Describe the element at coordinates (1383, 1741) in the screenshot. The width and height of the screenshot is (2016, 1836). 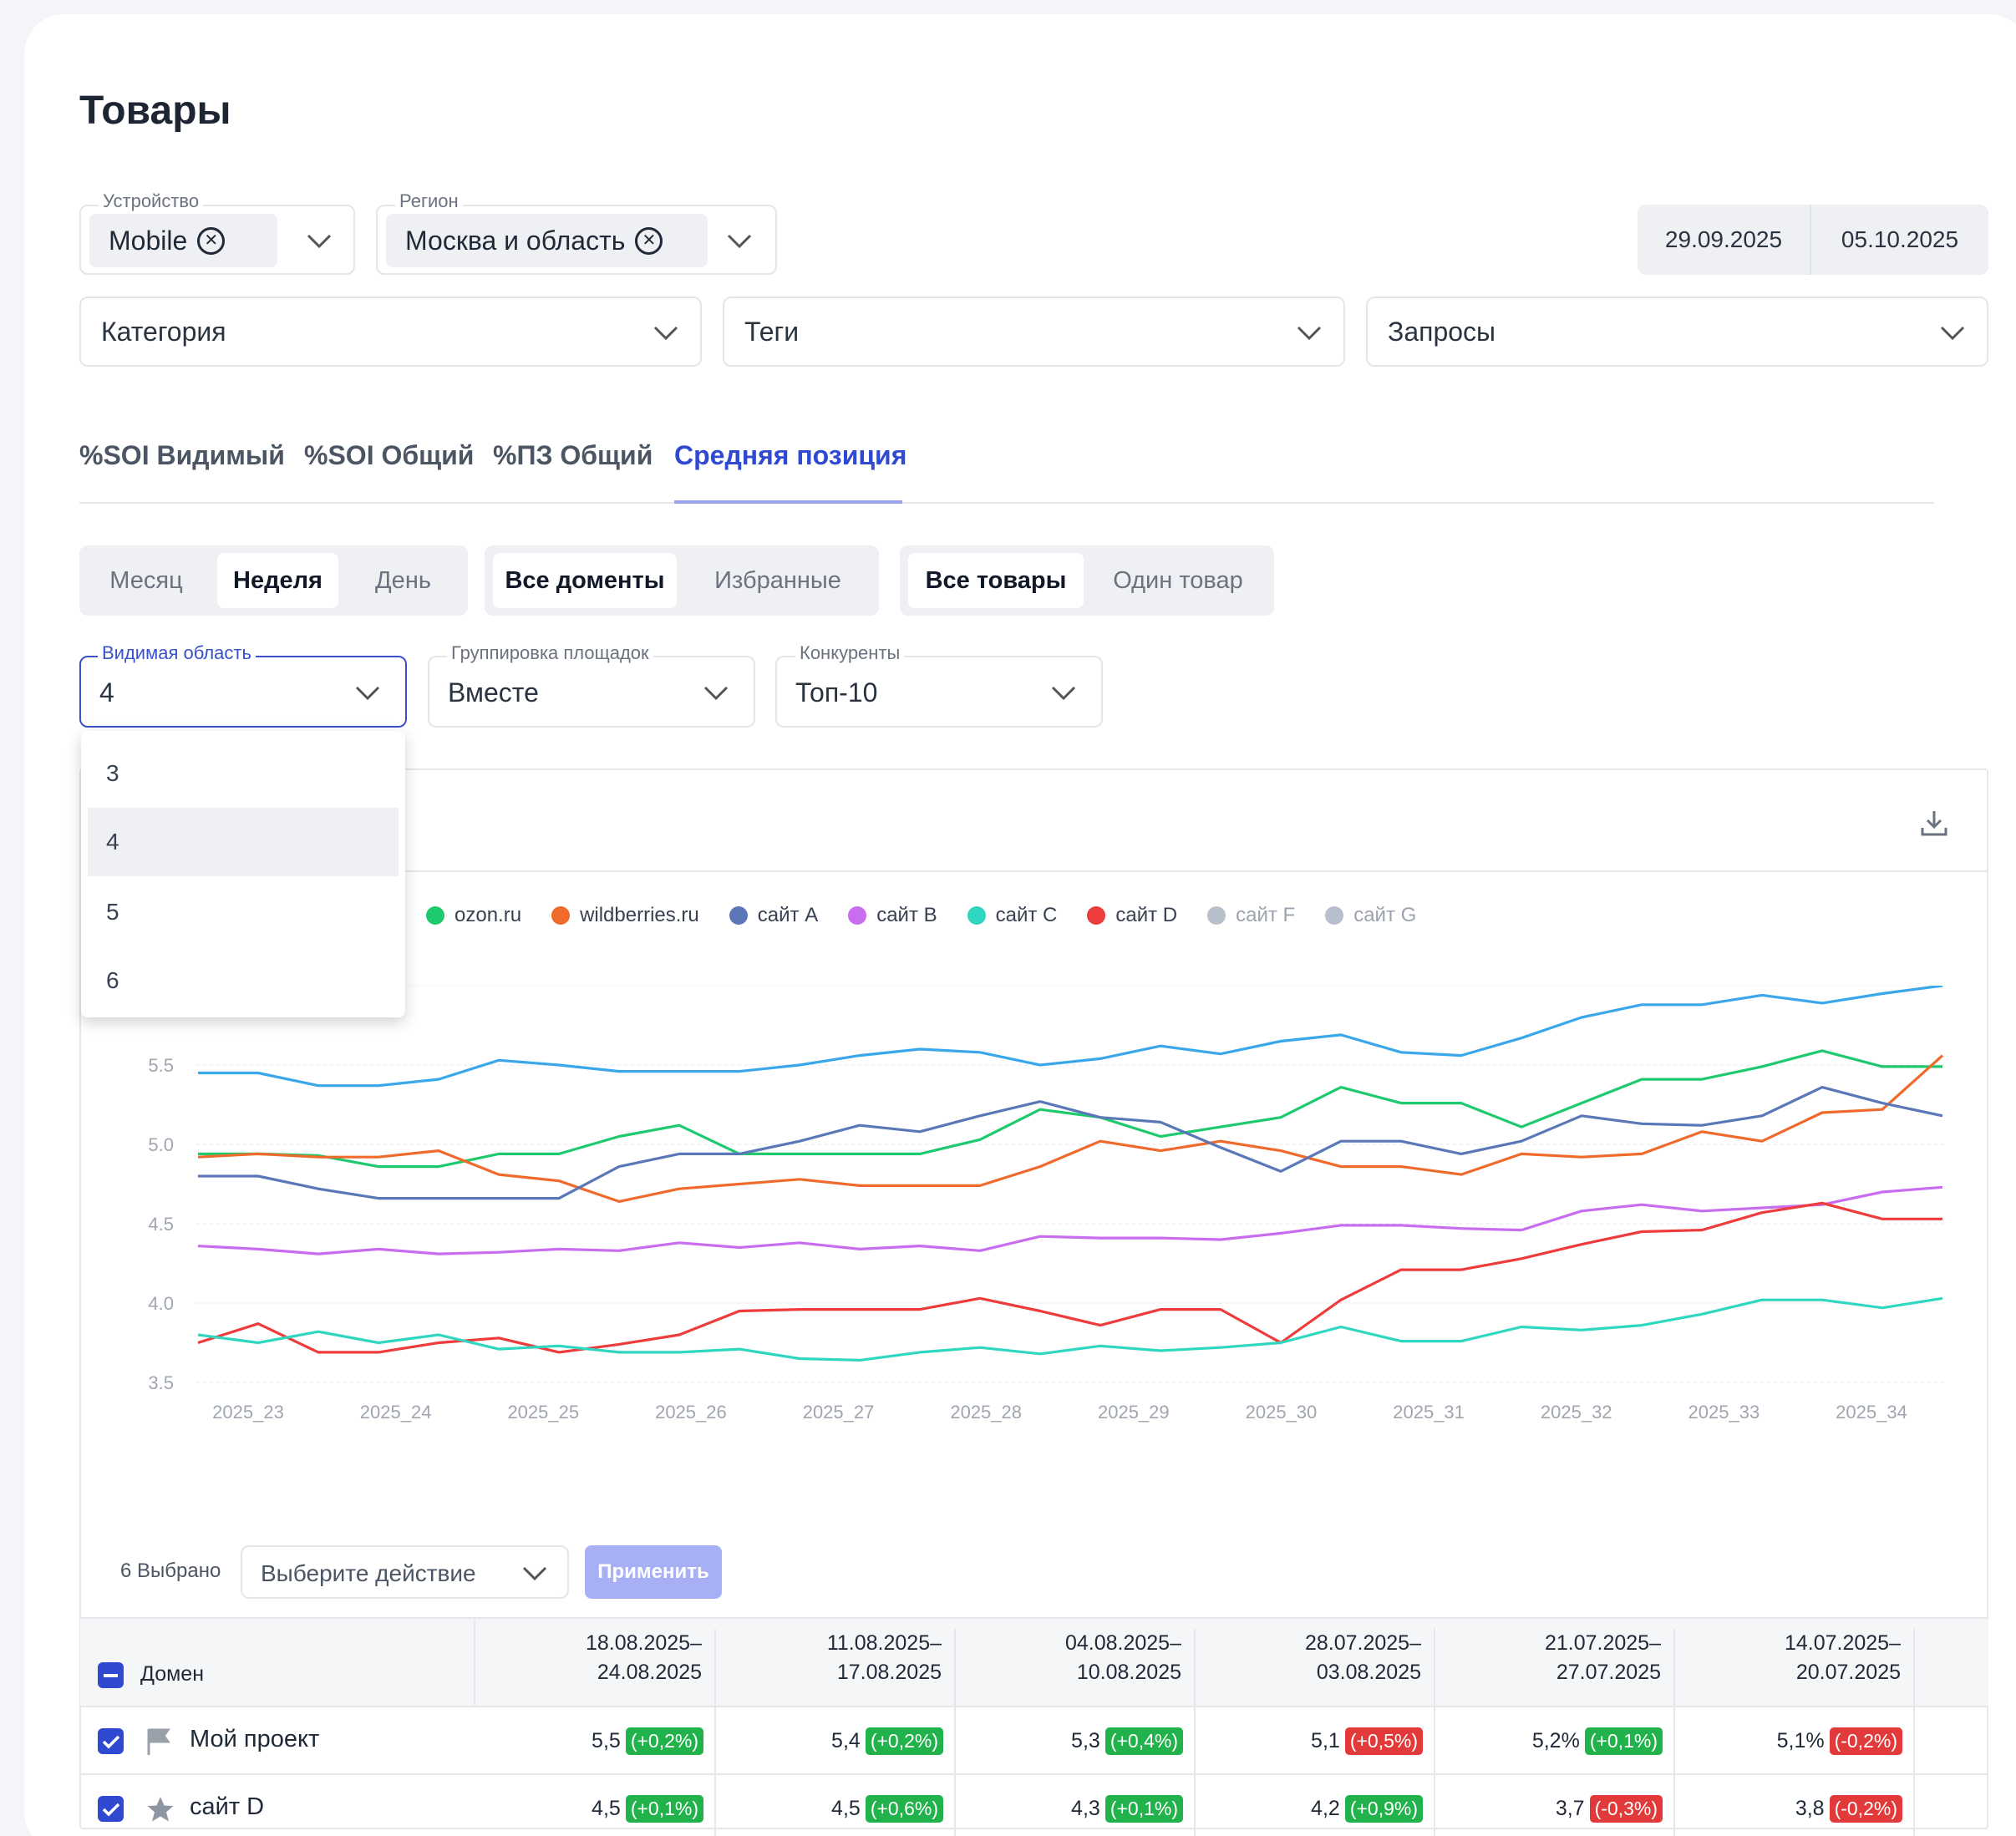
I see `change-badge: (+0,5%)` at that location.